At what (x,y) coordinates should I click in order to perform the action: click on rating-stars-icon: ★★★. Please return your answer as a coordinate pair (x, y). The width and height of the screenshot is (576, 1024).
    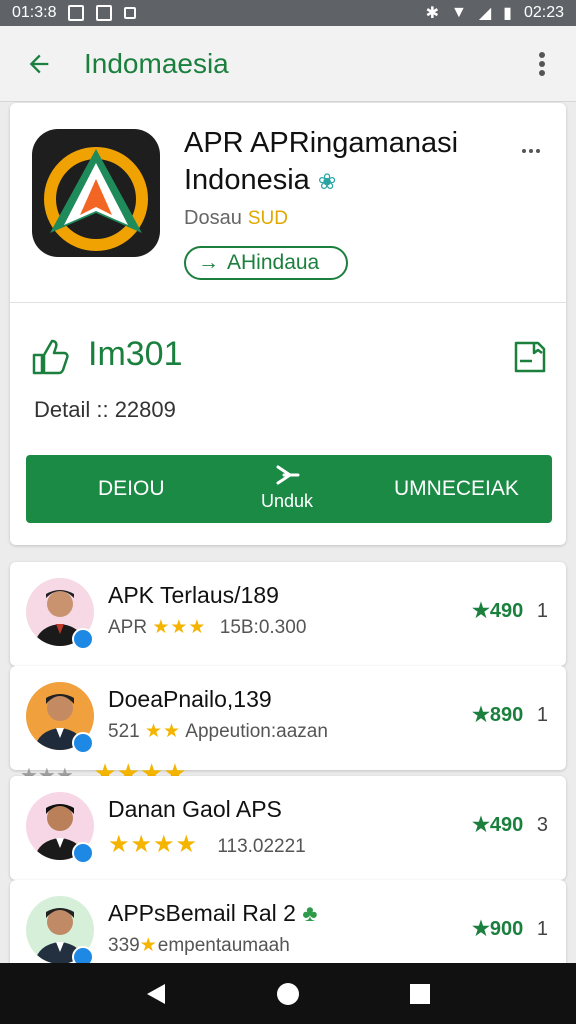
    Looking at the image, I should click on (179, 627).